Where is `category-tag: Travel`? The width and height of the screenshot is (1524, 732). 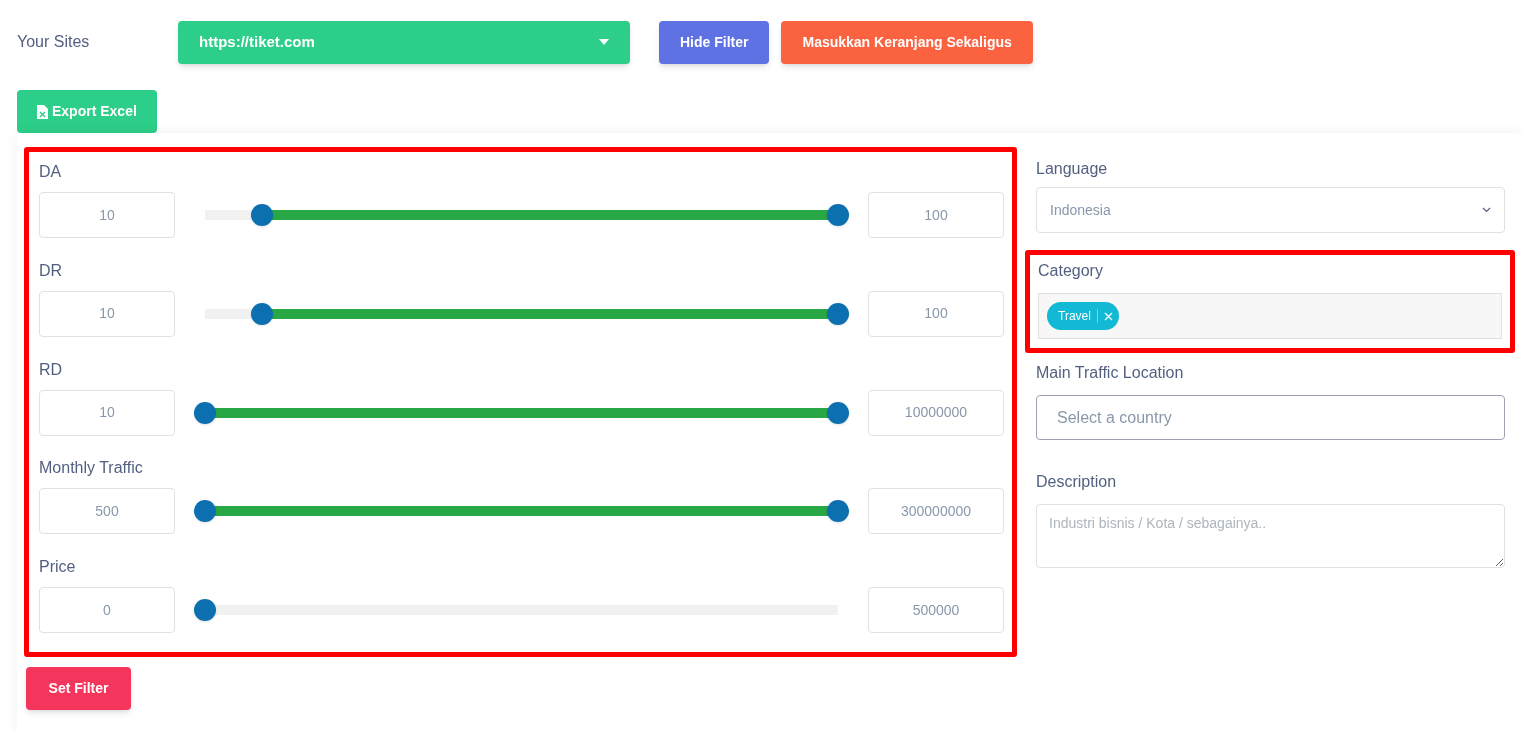 category-tag: Travel is located at coordinates (1083, 316).